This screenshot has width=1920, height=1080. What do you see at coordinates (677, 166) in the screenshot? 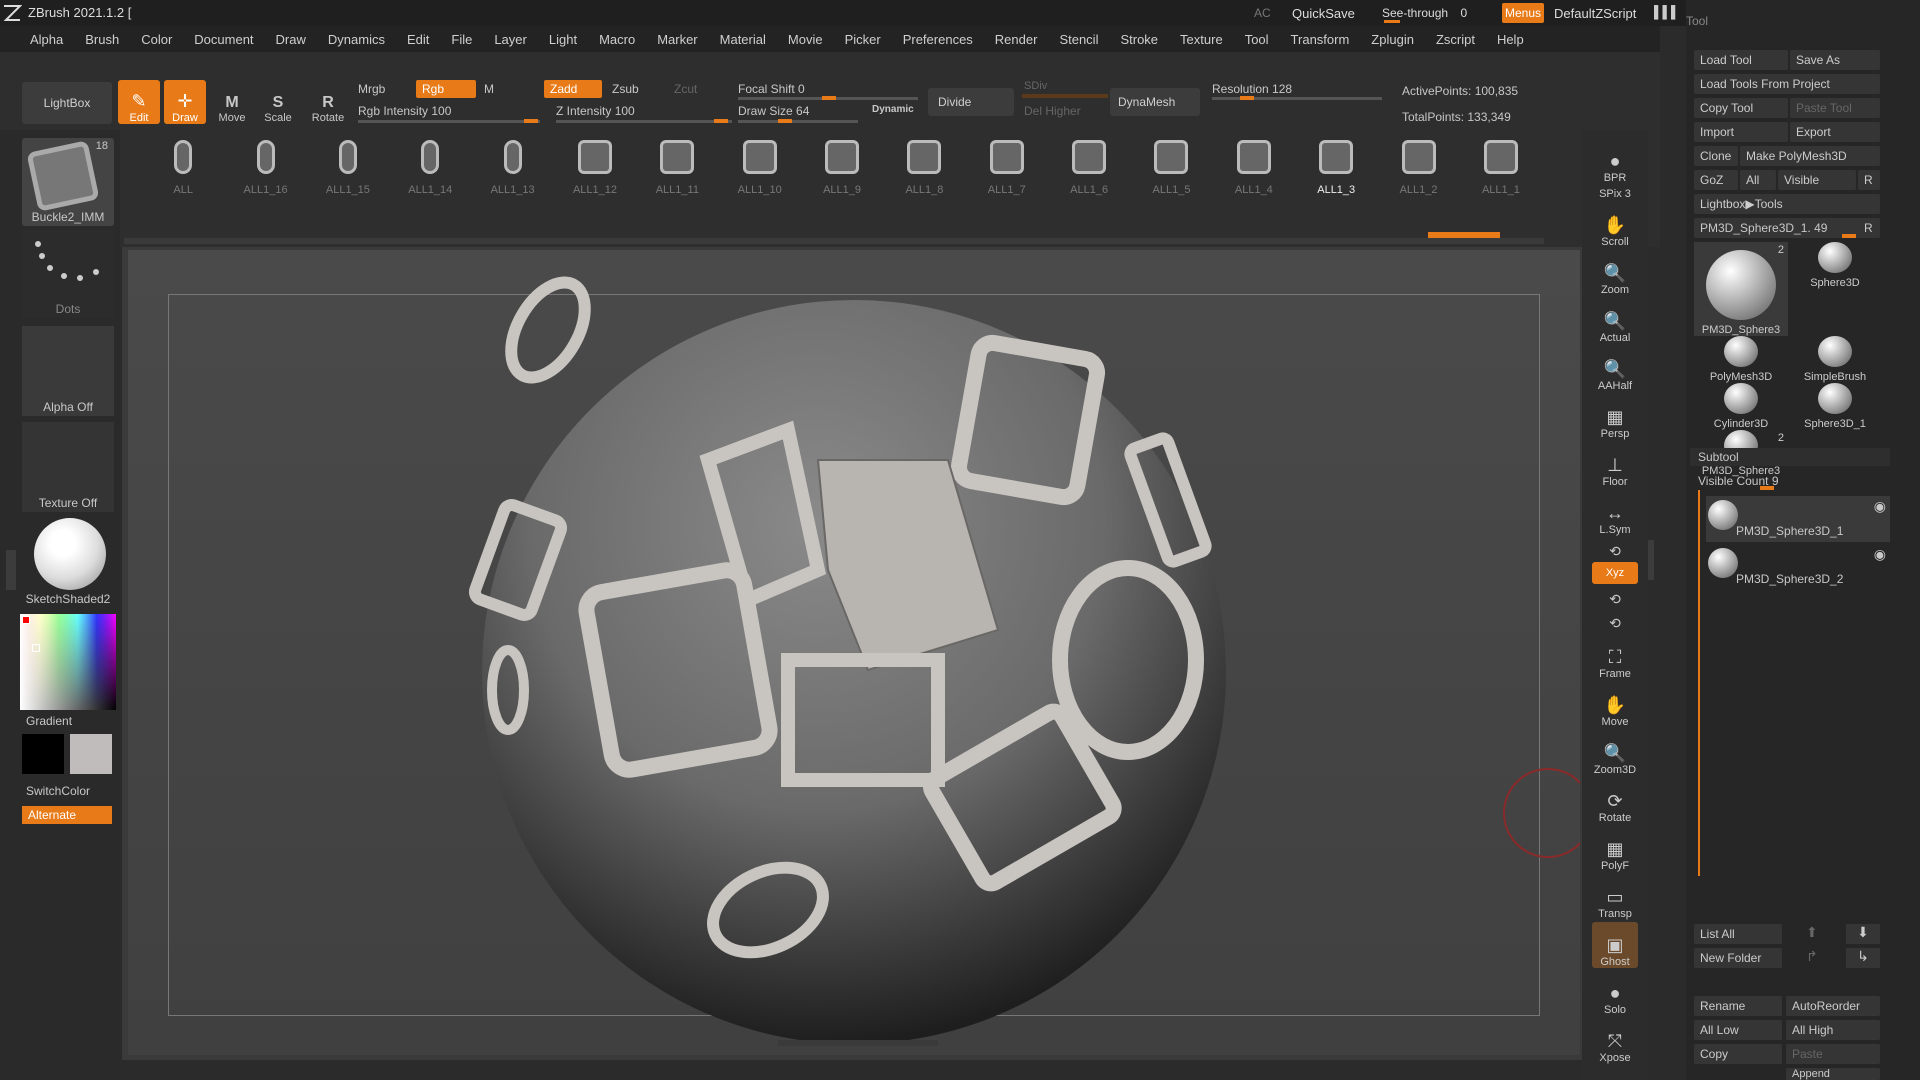
I see `brush-thumb: ALL1_11` at bounding box center [677, 166].